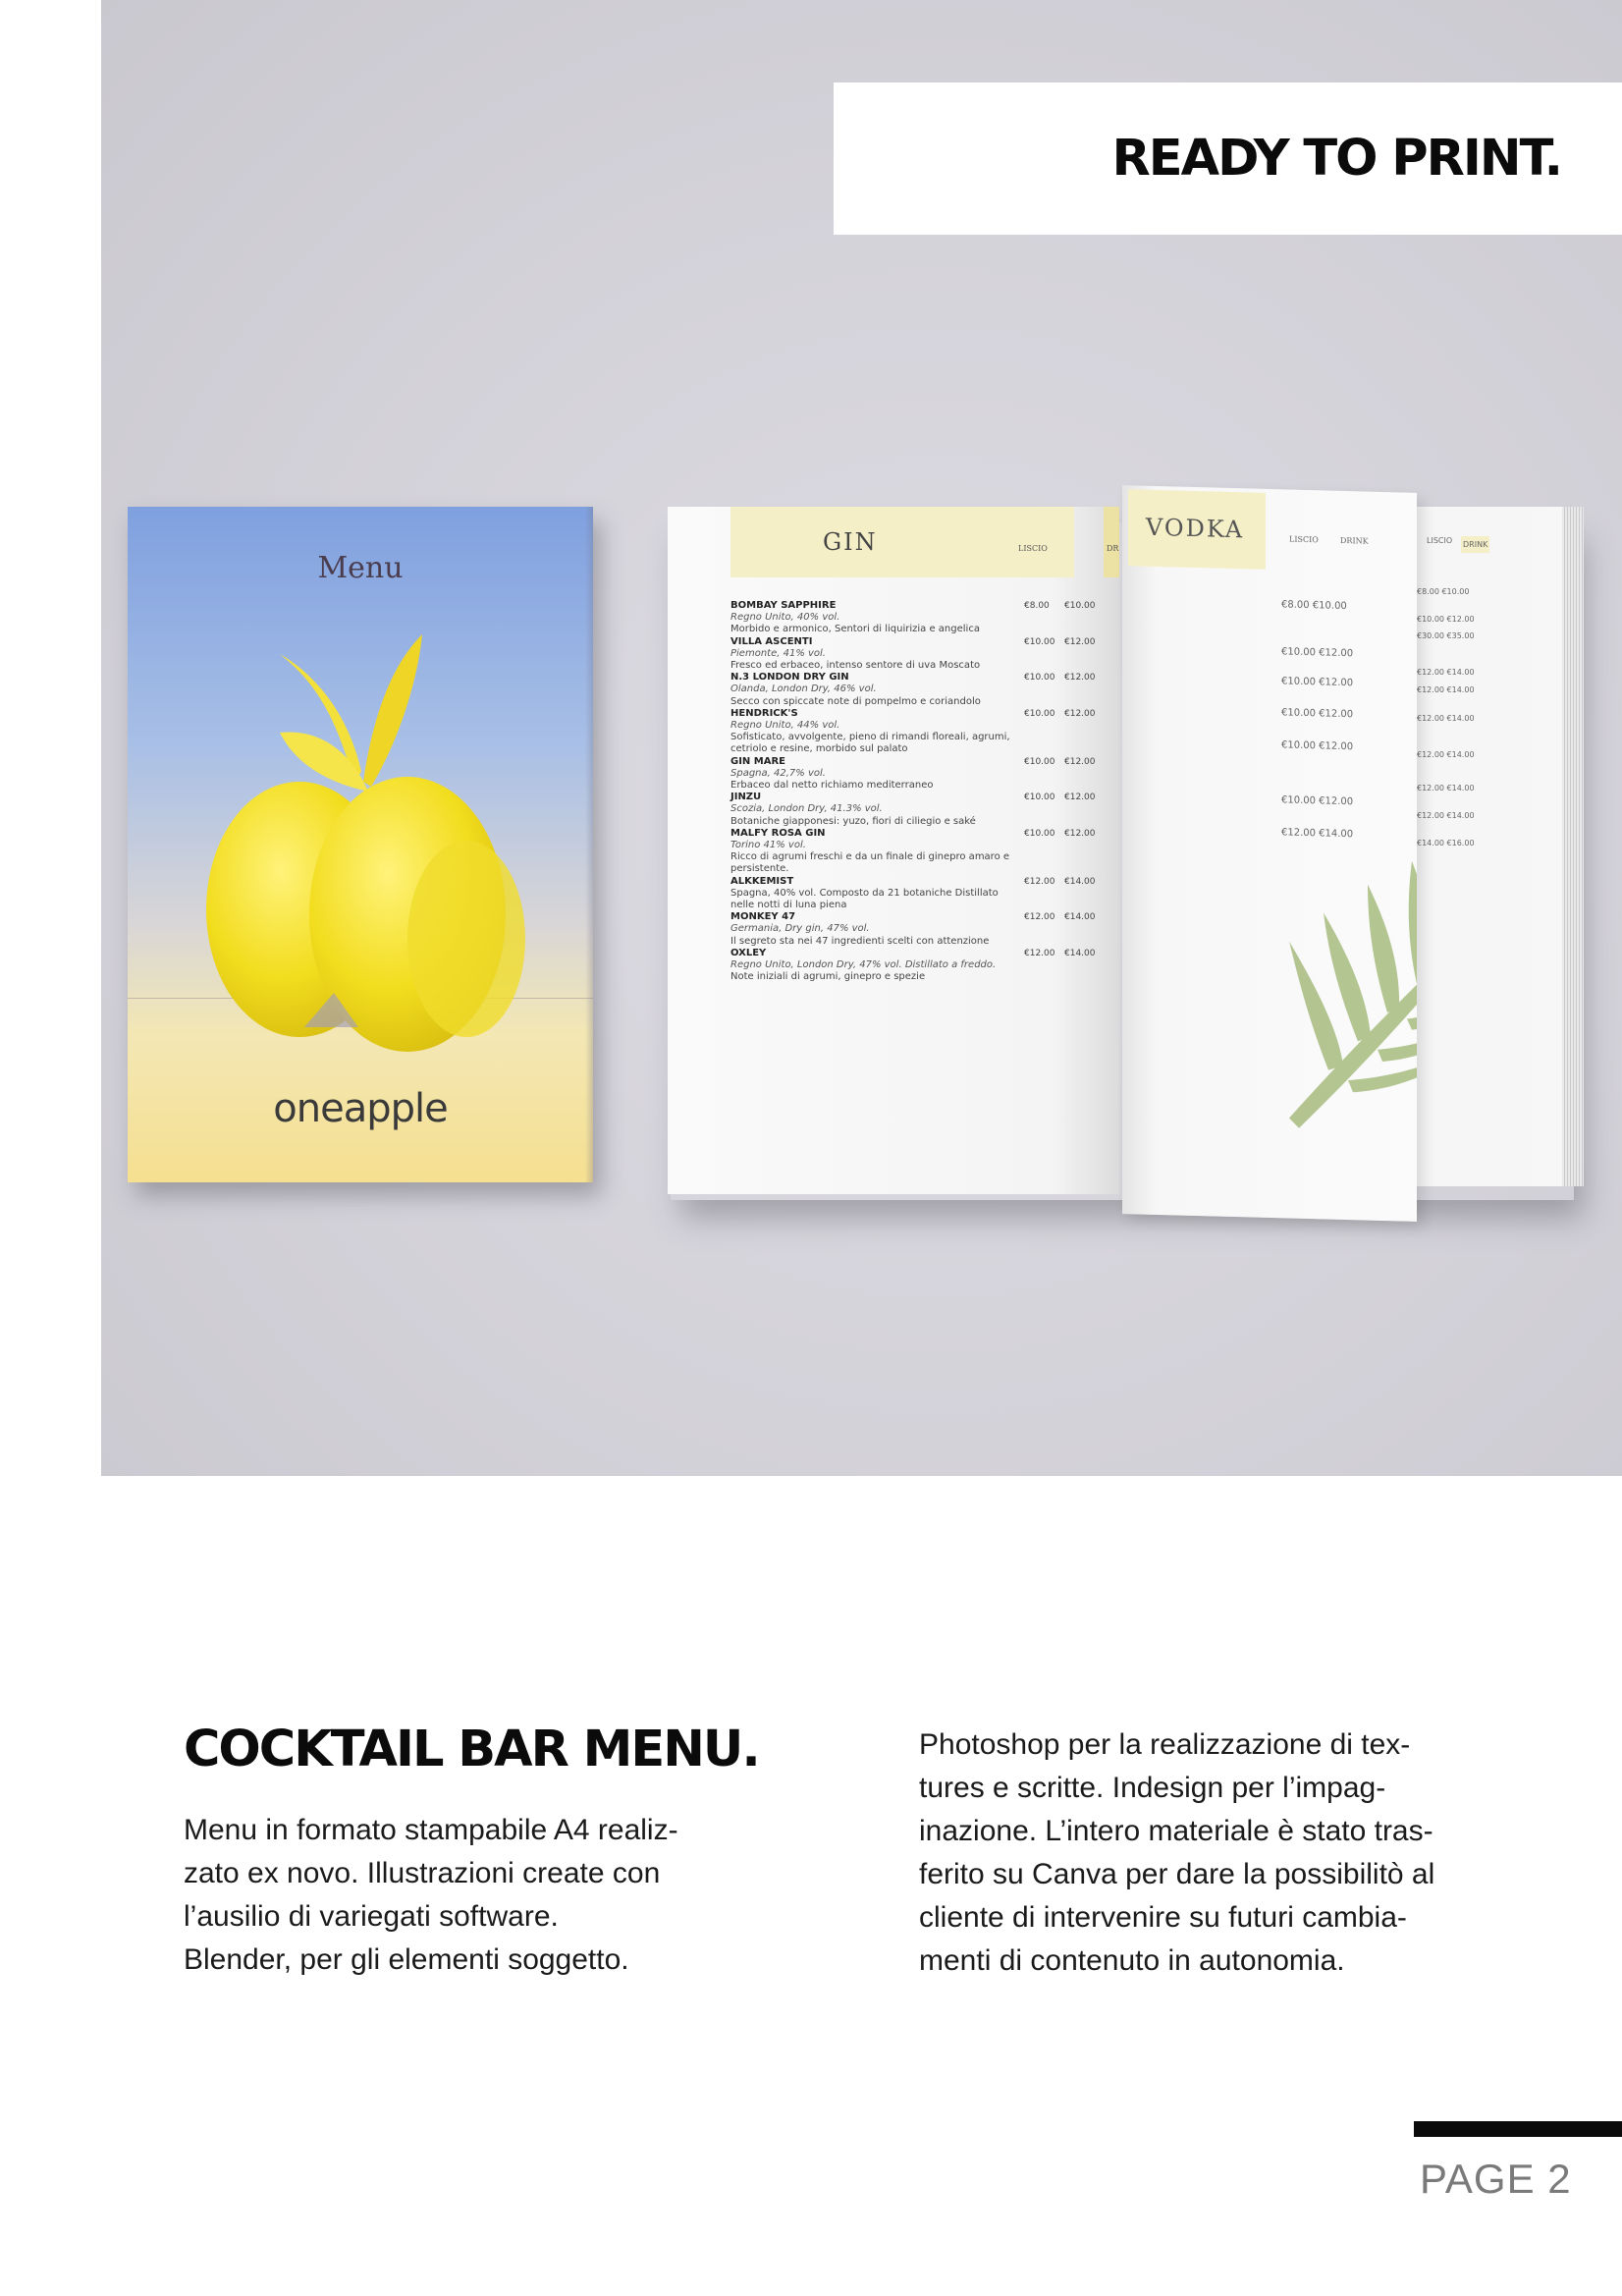 The height and width of the screenshot is (2296, 1622). What do you see at coordinates (785, 726) in the screenshot?
I see `gin-item-origin: Regno Unito, 44% vol.` at bounding box center [785, 726].